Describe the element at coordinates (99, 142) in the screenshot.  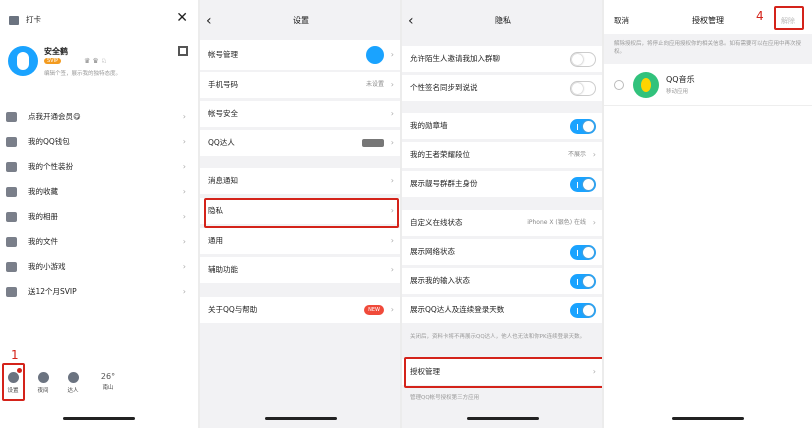
I see `menu-item-wallet: 我的QQ钱包 ›` at that location.